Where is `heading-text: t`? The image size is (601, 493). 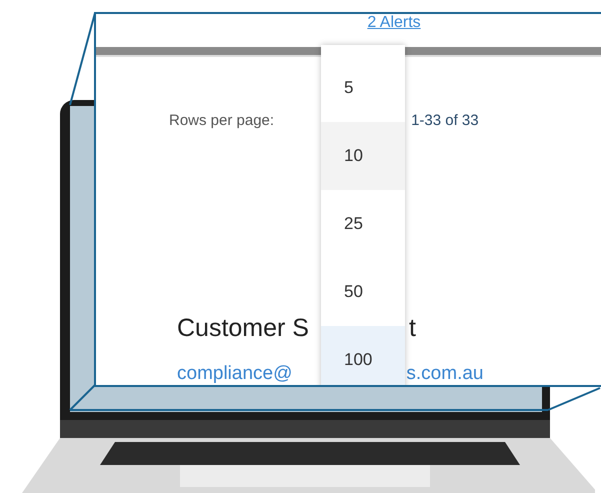
heading-text: t is located at coordinates (412, 328).